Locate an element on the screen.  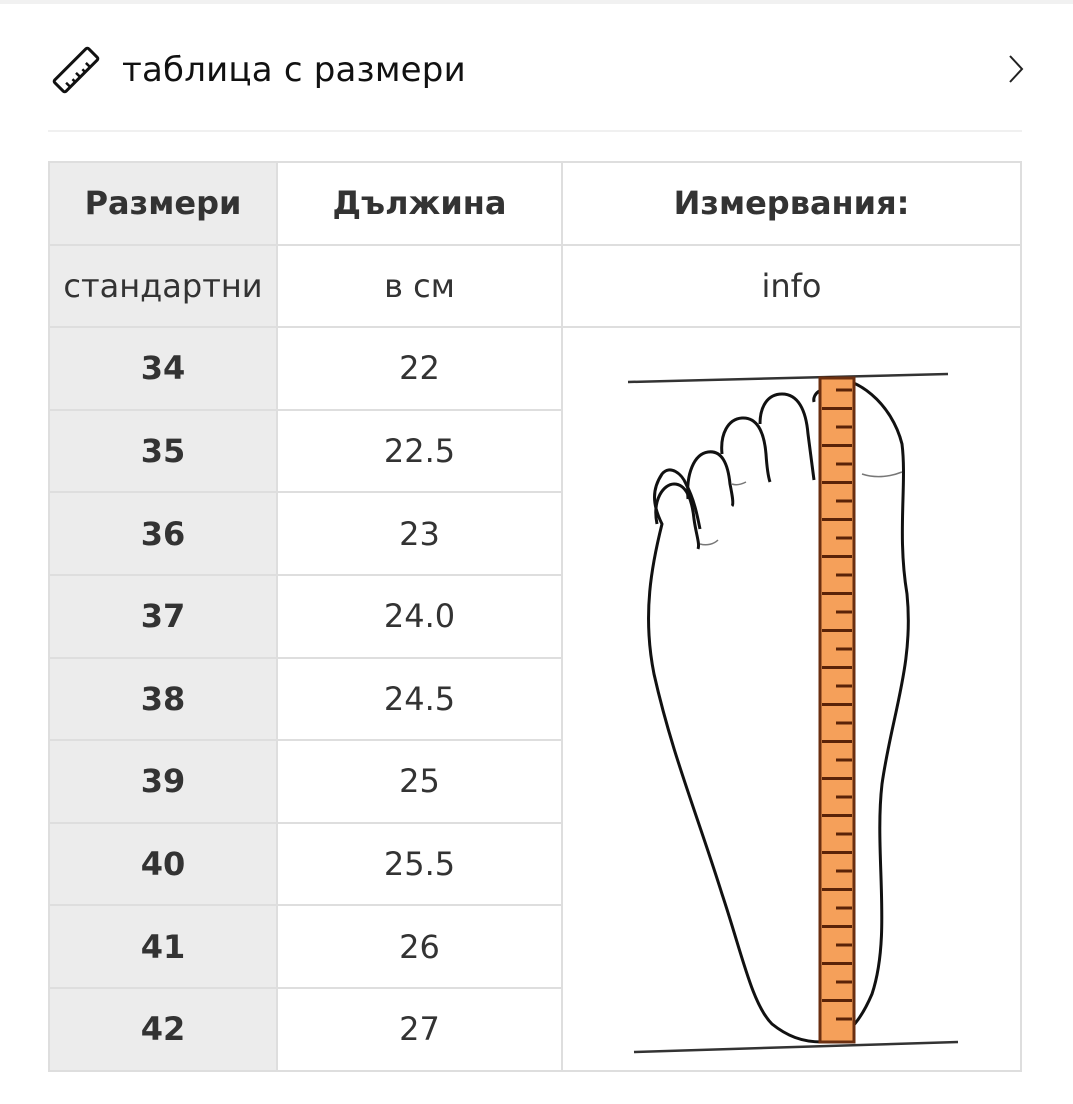
table-subheader-row: стандартни в см info is located at coordinates (535, 286).